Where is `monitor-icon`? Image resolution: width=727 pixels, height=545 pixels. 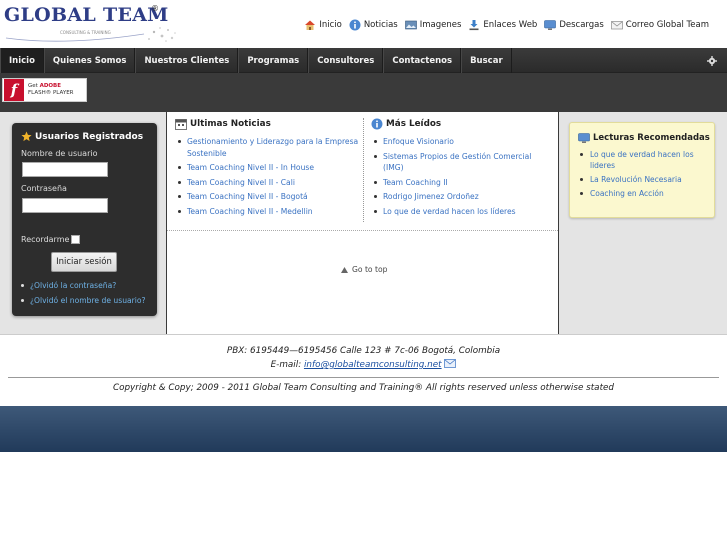
monitor-icon is located at coordinates (584, 138).